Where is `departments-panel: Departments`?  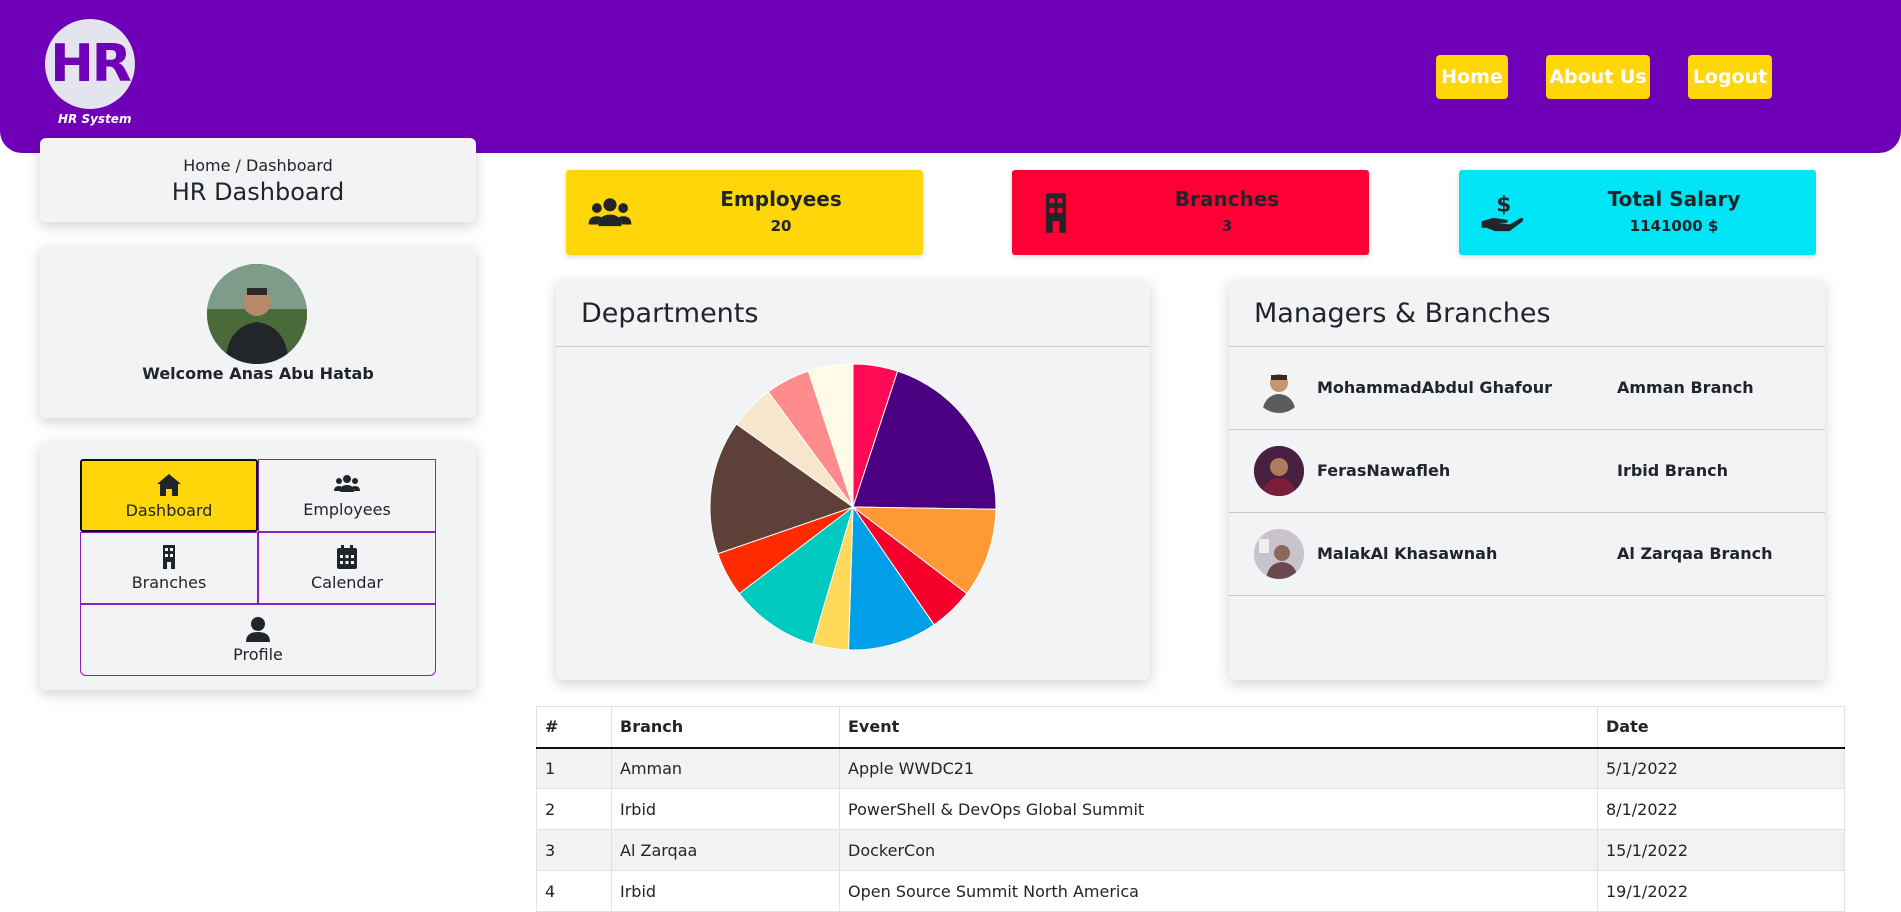 departments-panel: Departments is located at coordinates (853, 480).